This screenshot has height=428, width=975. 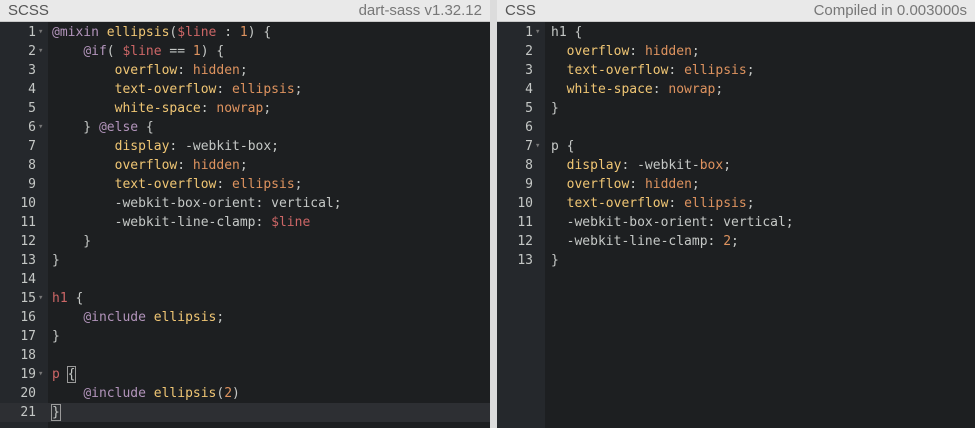 I want to click on line-number: 19, so click(x=28, y=374).